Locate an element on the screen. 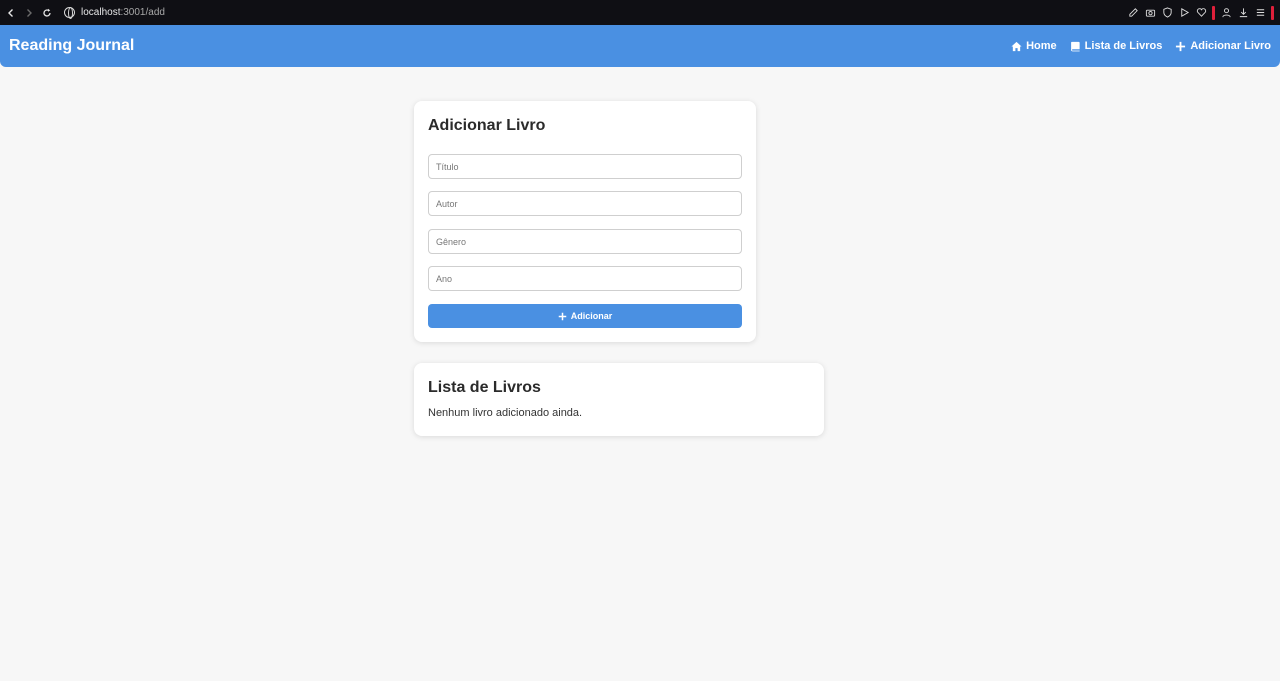  menu-icon is located at coordinates (1260, 13).